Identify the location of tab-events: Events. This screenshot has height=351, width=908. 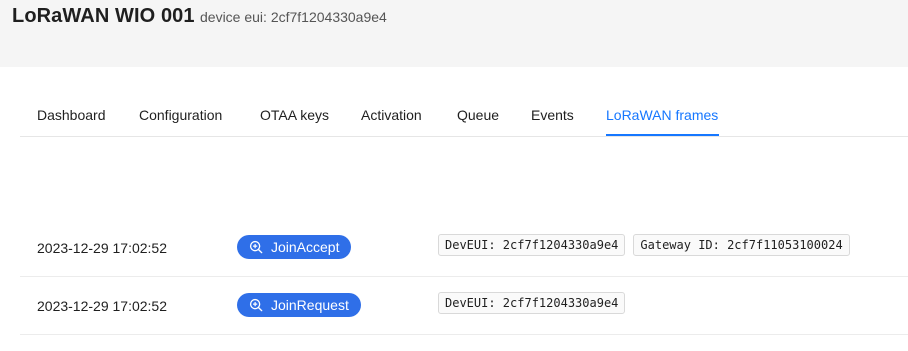
(552, 115).